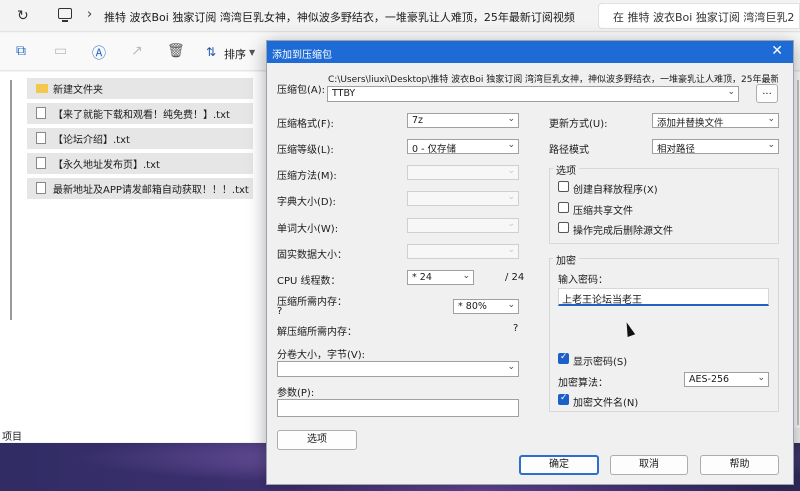 This screenshot has width=800, height=491. I want to click on show-password-label: 显示密码(S), so click(600, 360).